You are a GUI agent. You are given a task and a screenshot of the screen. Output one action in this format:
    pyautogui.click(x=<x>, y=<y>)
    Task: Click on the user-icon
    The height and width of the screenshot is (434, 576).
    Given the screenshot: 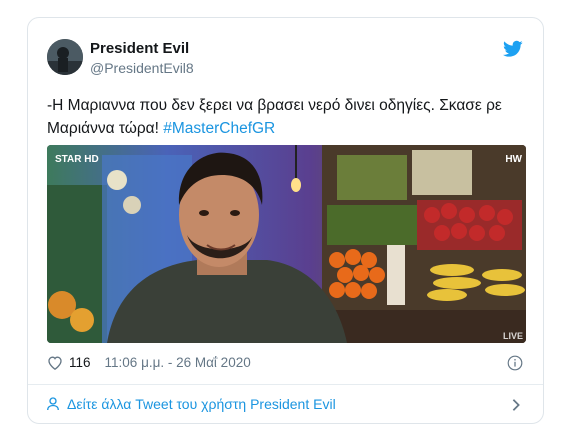 What is the action you would take?
    pyautogui.click(x=53, y=404)
    